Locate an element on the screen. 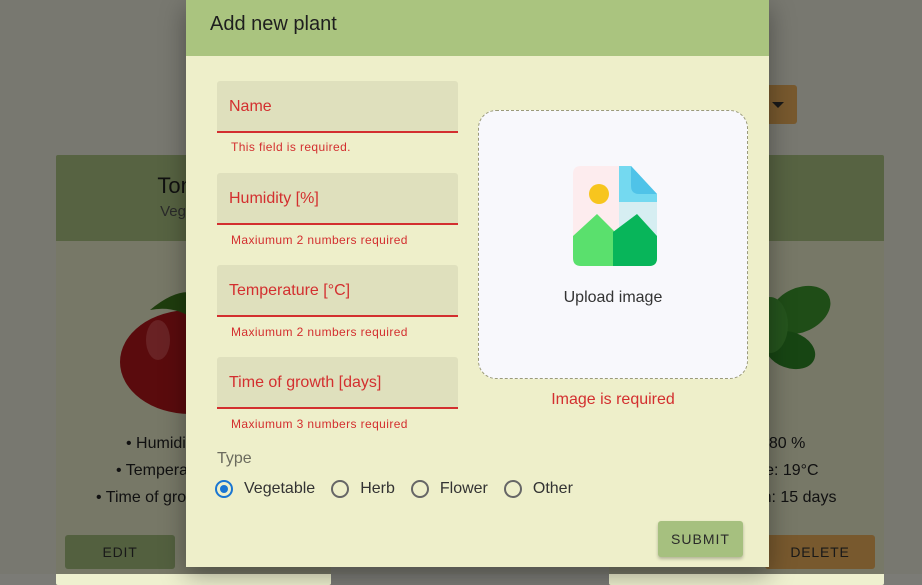 The height and width of the screenshot is (585, 922). dialog-header: Add new plant is located at coordinates (477, 28).